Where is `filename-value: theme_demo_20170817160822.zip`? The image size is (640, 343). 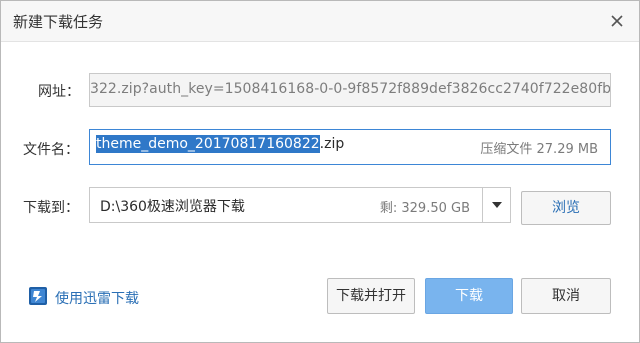 filename-value: theme_demo_20170817160822.zip is located at coordinates (220, 144).